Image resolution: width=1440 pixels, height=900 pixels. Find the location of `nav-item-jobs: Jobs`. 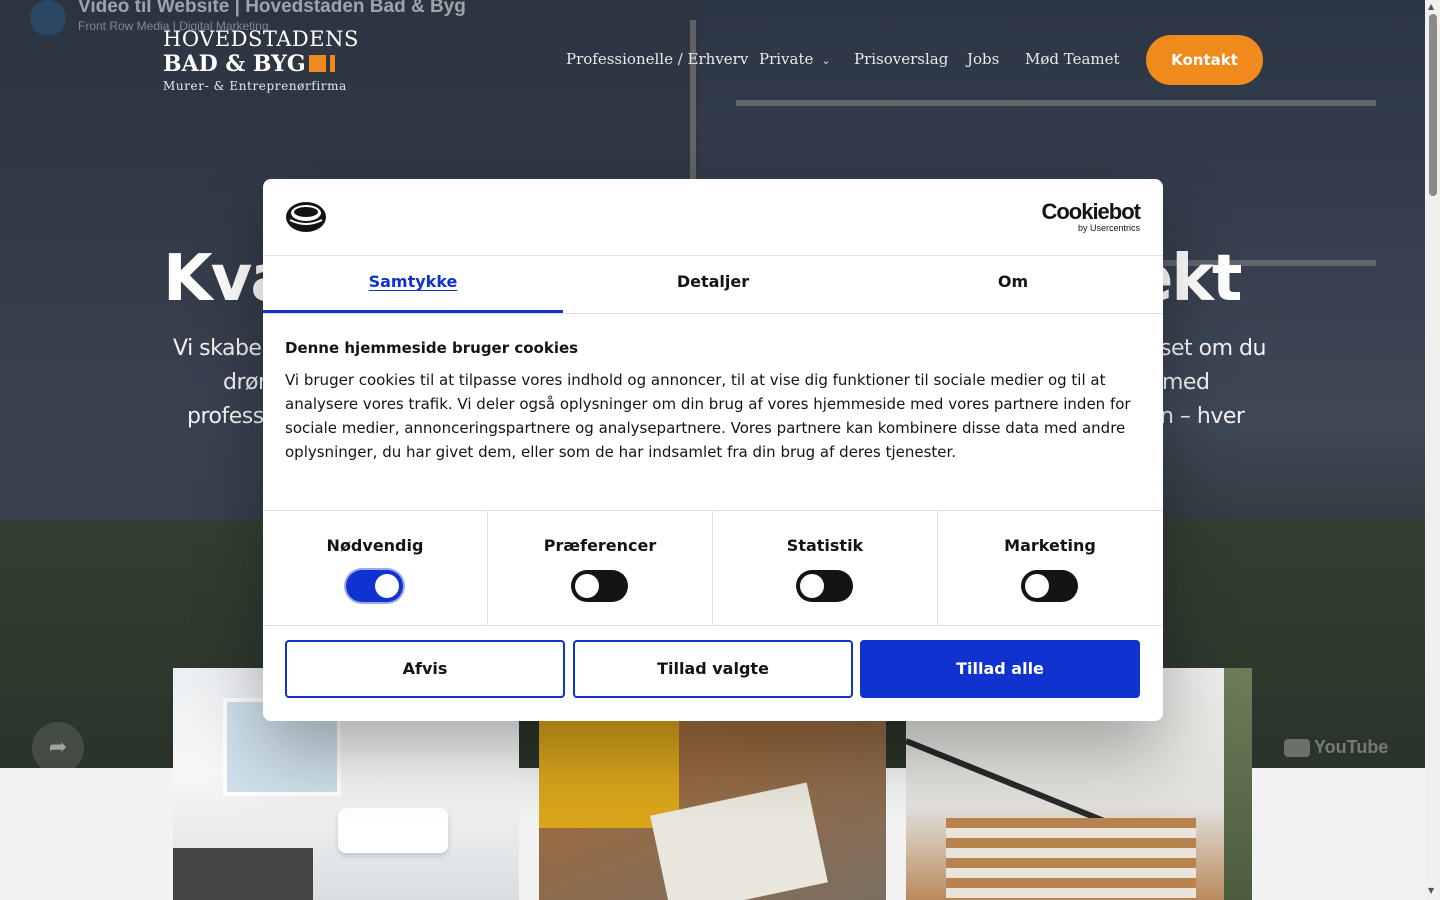

nav-item-jobs: Jobs is located at coordinates (983, 59).